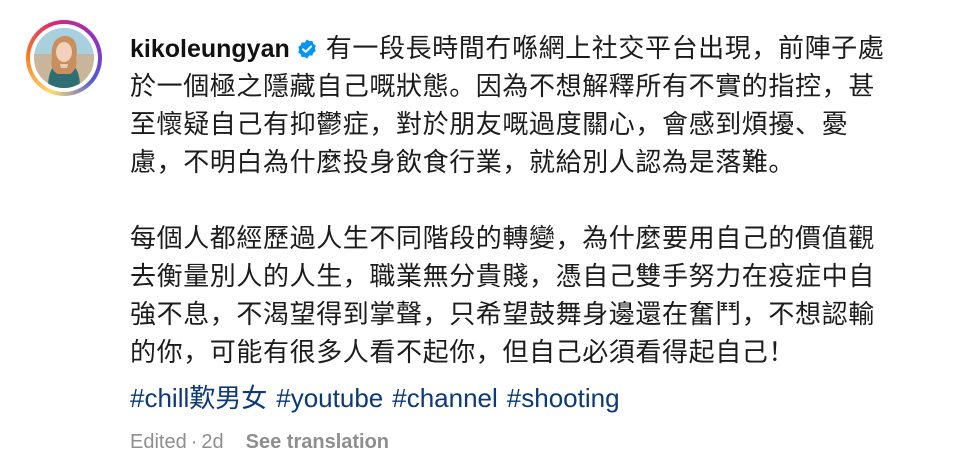 This screenshot has height=463, width=960. What do you see at coordinates (212, 442) in the screenshot?
I see `post-timestamp: 2d` at bounding box center [212, 442].